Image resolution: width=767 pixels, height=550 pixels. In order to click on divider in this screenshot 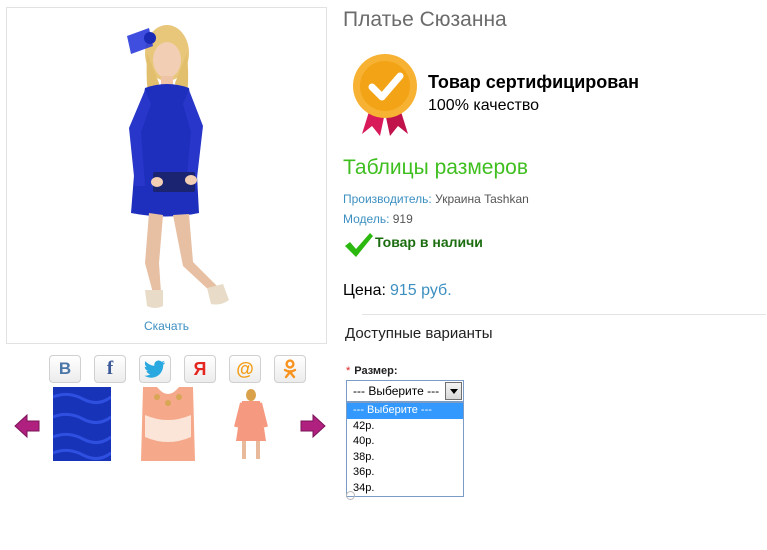, I will do `click(564, 314)`.